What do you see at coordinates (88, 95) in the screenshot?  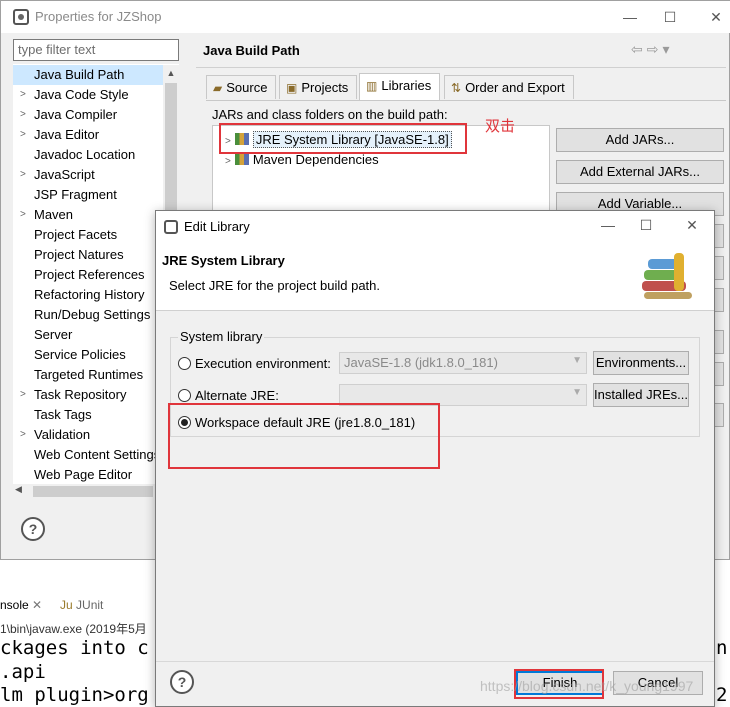 I see `tree-item: > Java Code Style` at bounding box center [88, 95].